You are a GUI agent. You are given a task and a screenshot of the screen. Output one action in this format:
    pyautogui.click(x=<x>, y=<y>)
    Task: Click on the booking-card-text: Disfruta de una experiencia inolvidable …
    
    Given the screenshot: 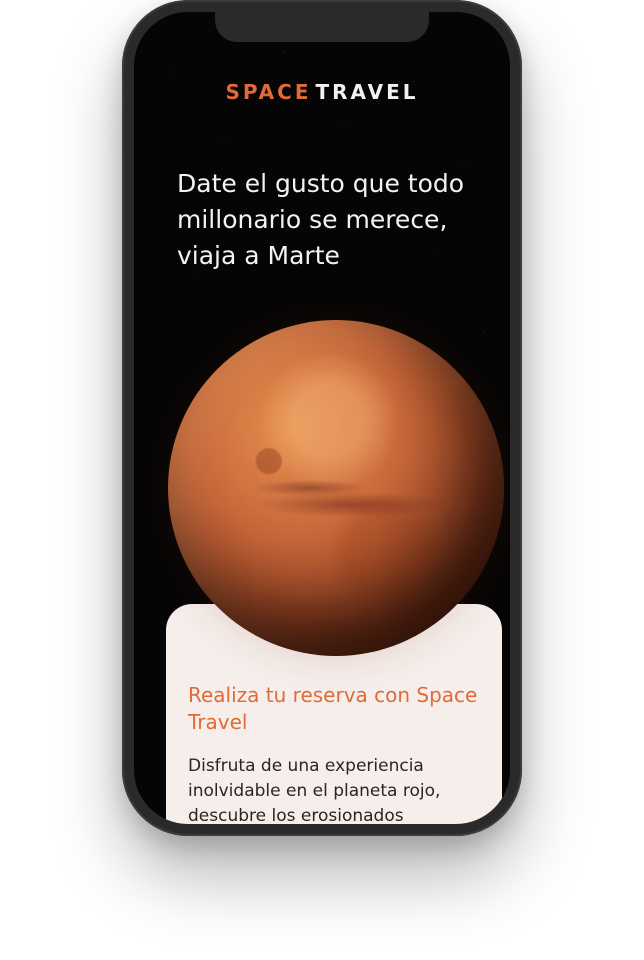 What is the action you would take?
    pyautogui.click(x=314, y=790)
    